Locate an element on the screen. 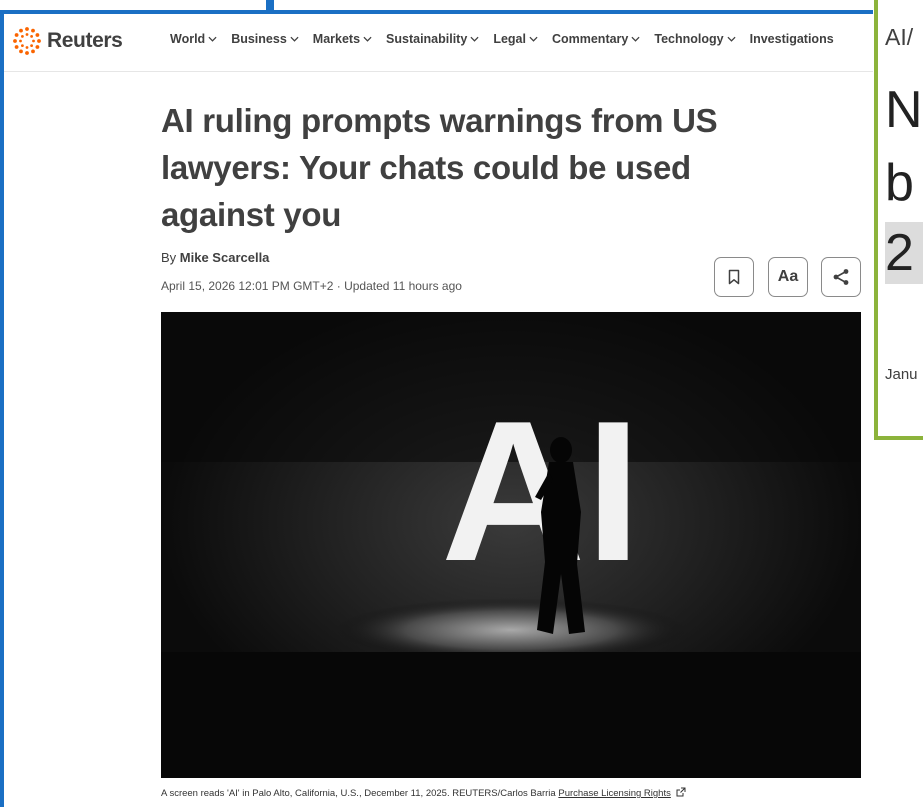 The height and width of the screenshot is (807, 923). right-headline-line-2: b is located at coordinates (899, 183).